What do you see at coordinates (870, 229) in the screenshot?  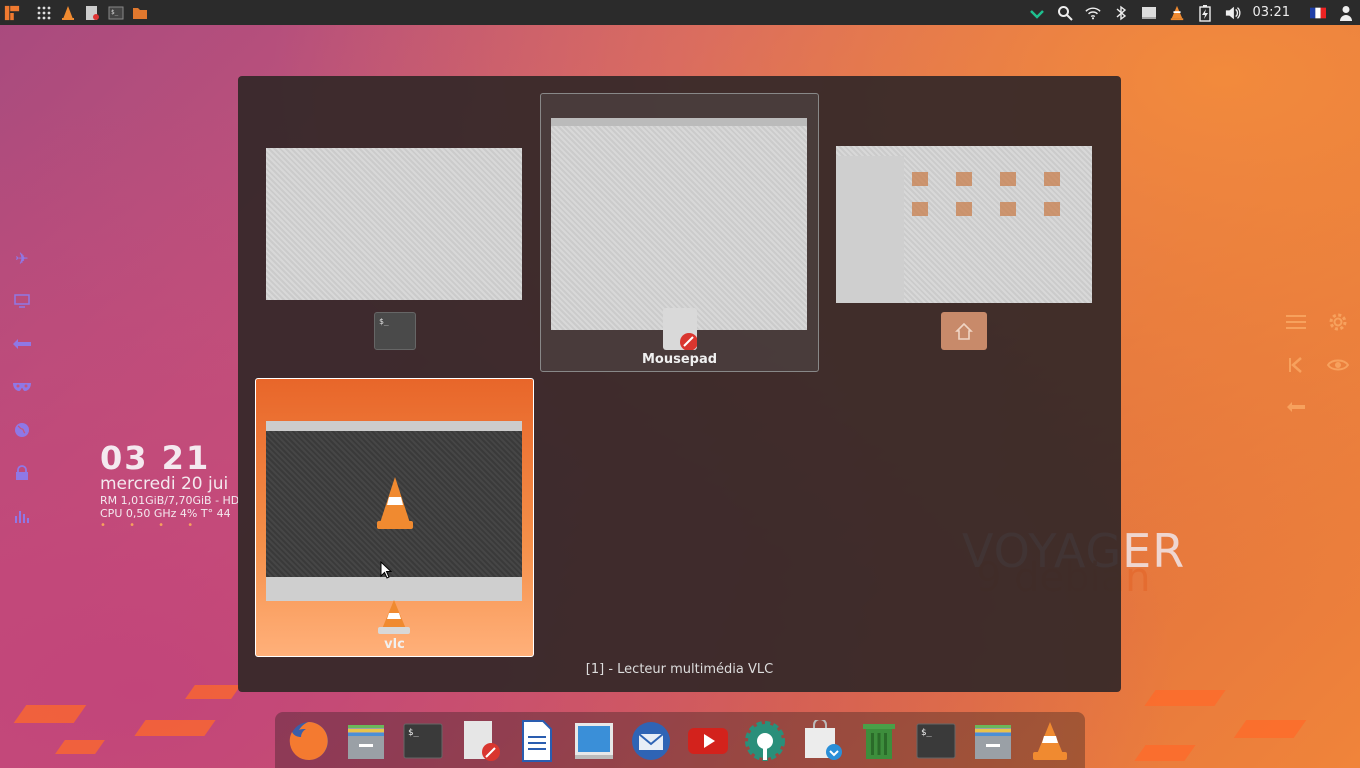 I see `file-sidebar` at bounding box center [870, 229].